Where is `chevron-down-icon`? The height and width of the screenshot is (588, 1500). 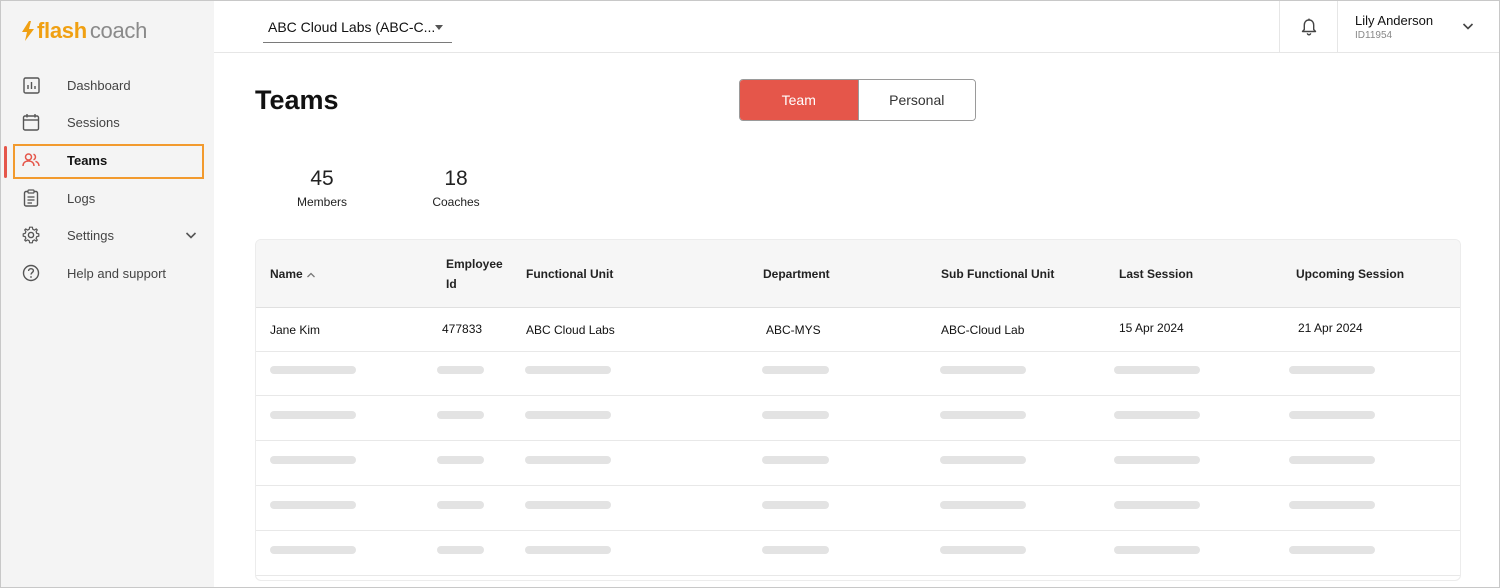 chevron-down-icon is located at coordinates (191, 235).